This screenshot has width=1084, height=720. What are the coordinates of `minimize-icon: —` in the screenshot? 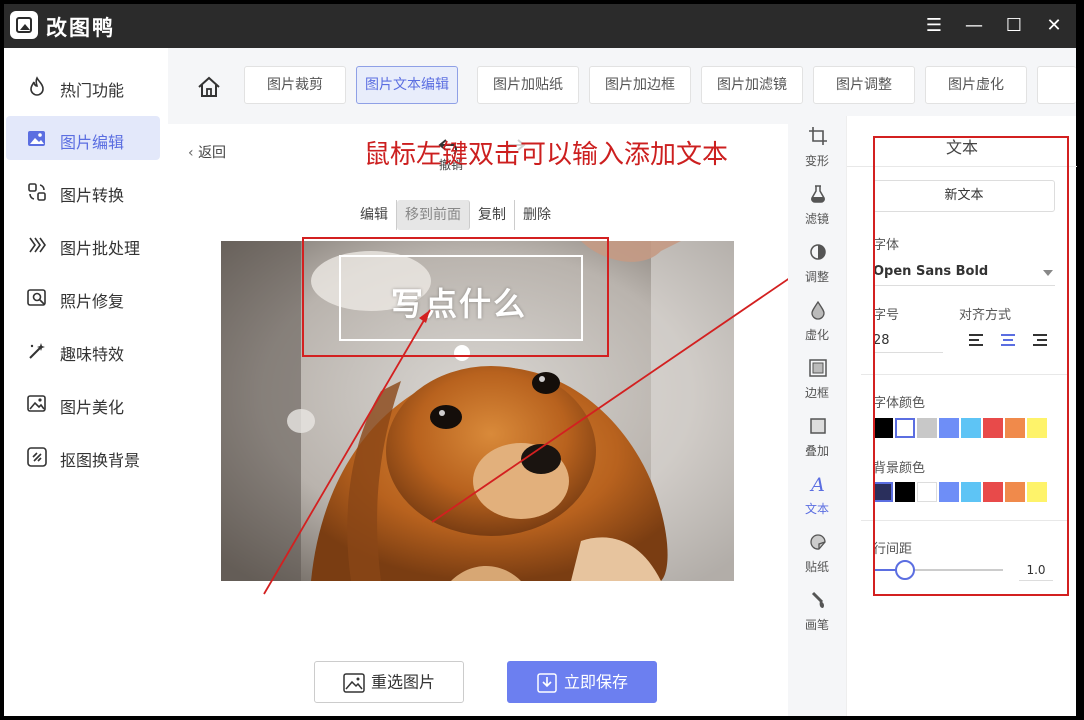 It's located at (974, 26).